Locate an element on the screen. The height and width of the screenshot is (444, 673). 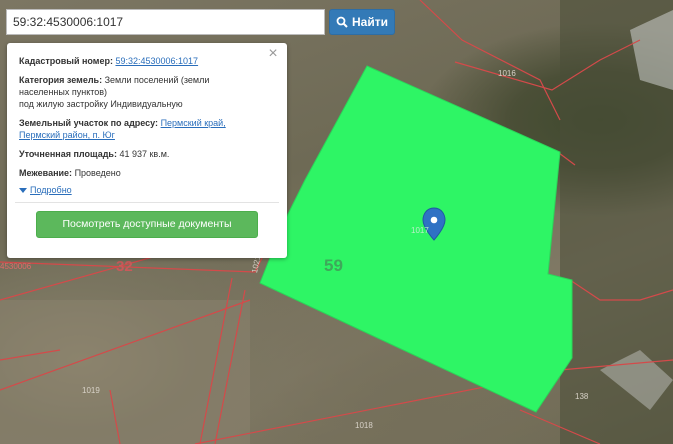
area-value: 41 937 кв.м. is located at coordinates (144, 154).